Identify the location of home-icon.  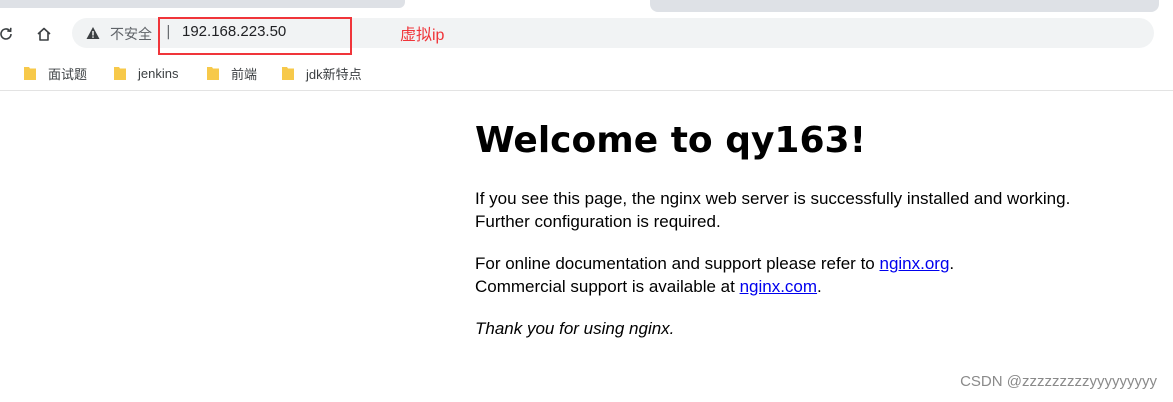
(44, 34).